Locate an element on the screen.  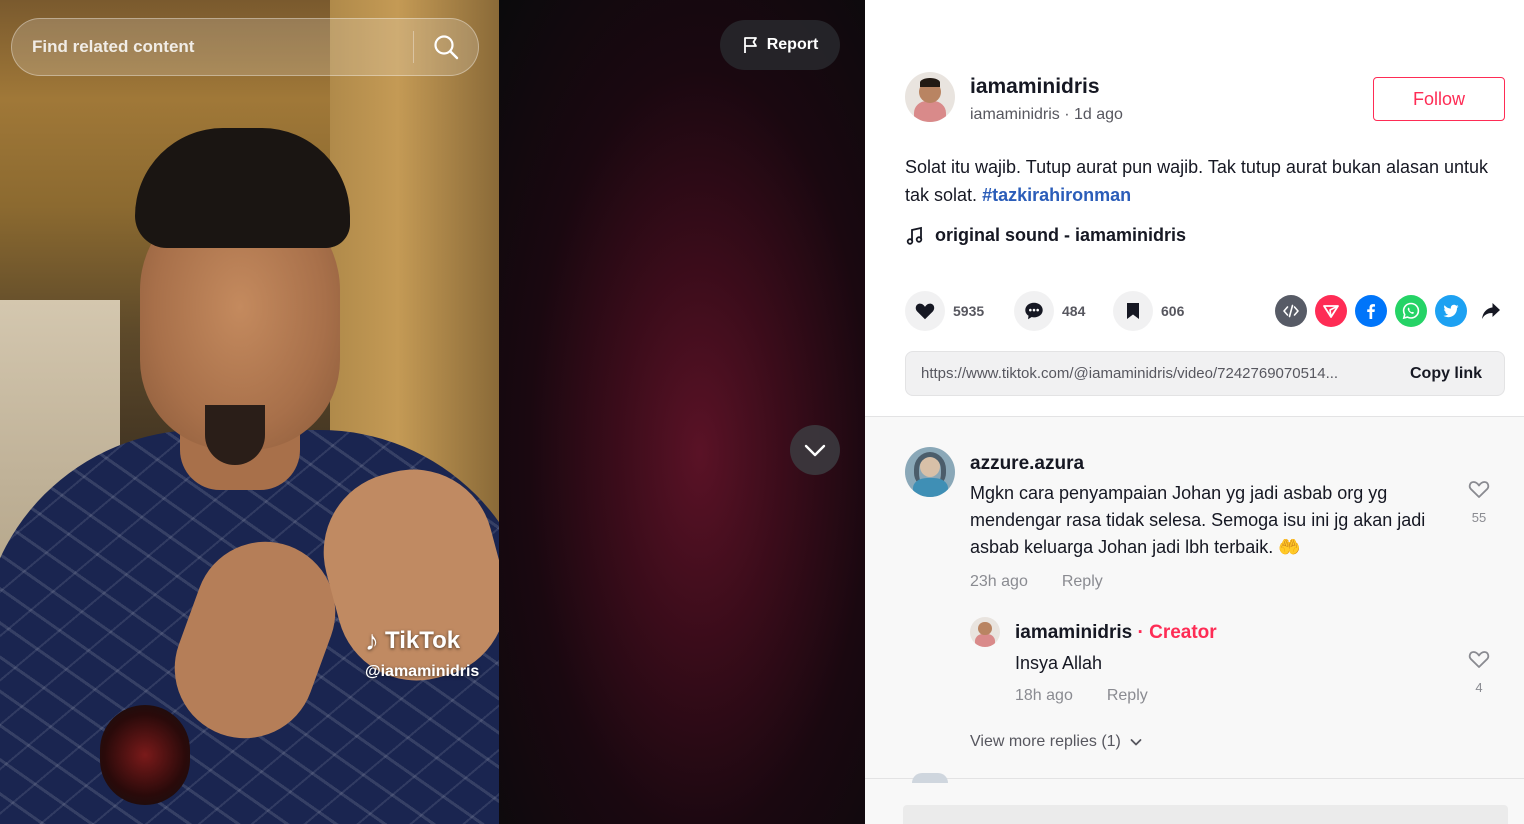
share-arrow-icon is located at coordinates (1491, 311).